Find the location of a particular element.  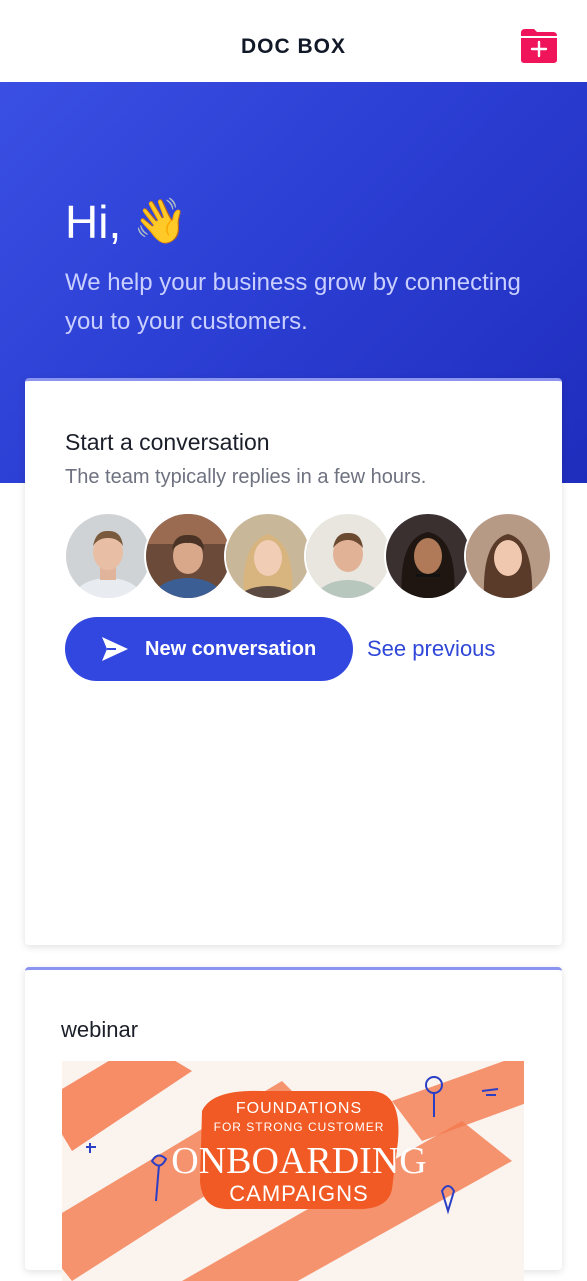

top-bar: DOC BOX is located at coordinates (293, 41).